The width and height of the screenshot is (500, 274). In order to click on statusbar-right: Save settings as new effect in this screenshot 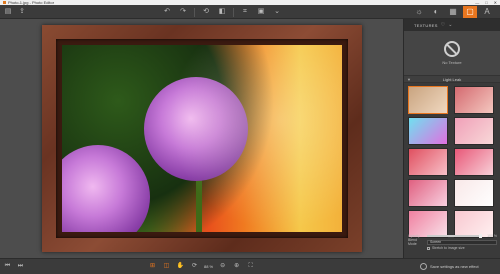, I will do `click(449, 266)`.